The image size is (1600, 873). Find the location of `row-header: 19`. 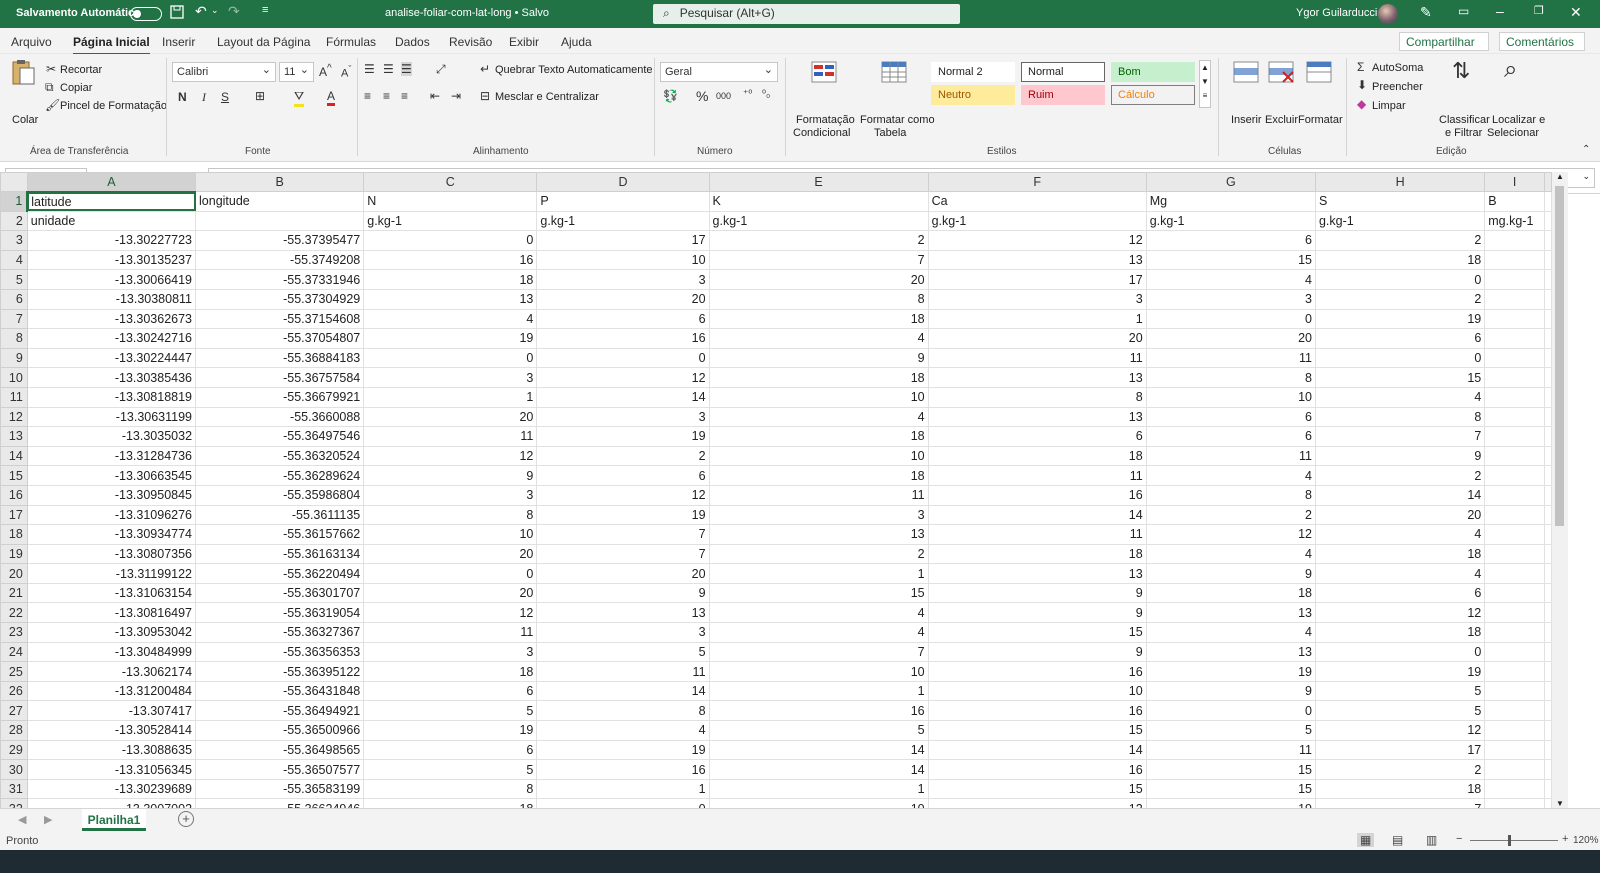

row-header: 19 is located at coordinates (14, 554).